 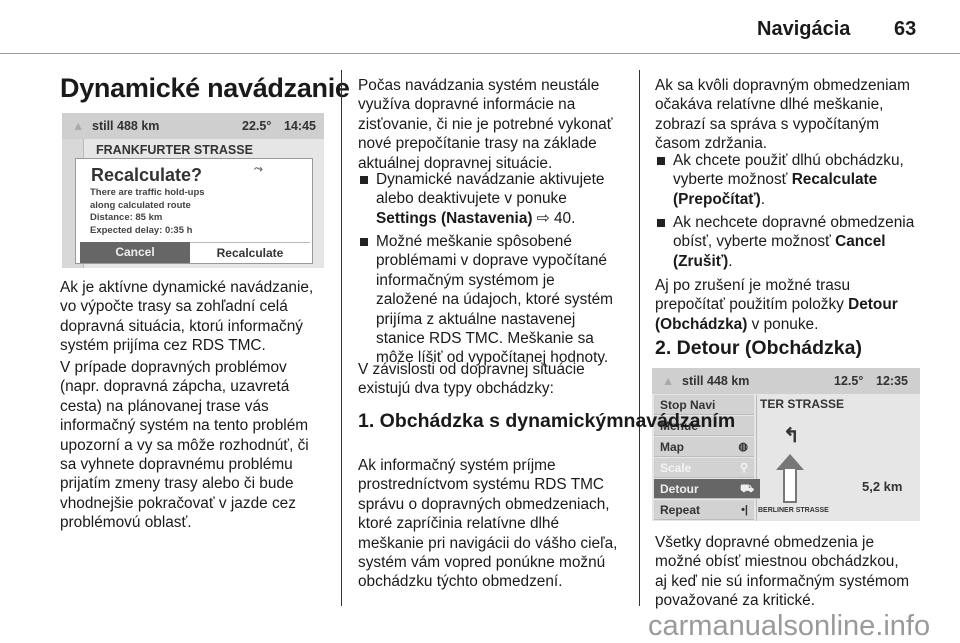 What do you see at coordinates (135, 252) in the screenshot?
I see `cancel-button: Cancel` at bounding box center [135, 252].